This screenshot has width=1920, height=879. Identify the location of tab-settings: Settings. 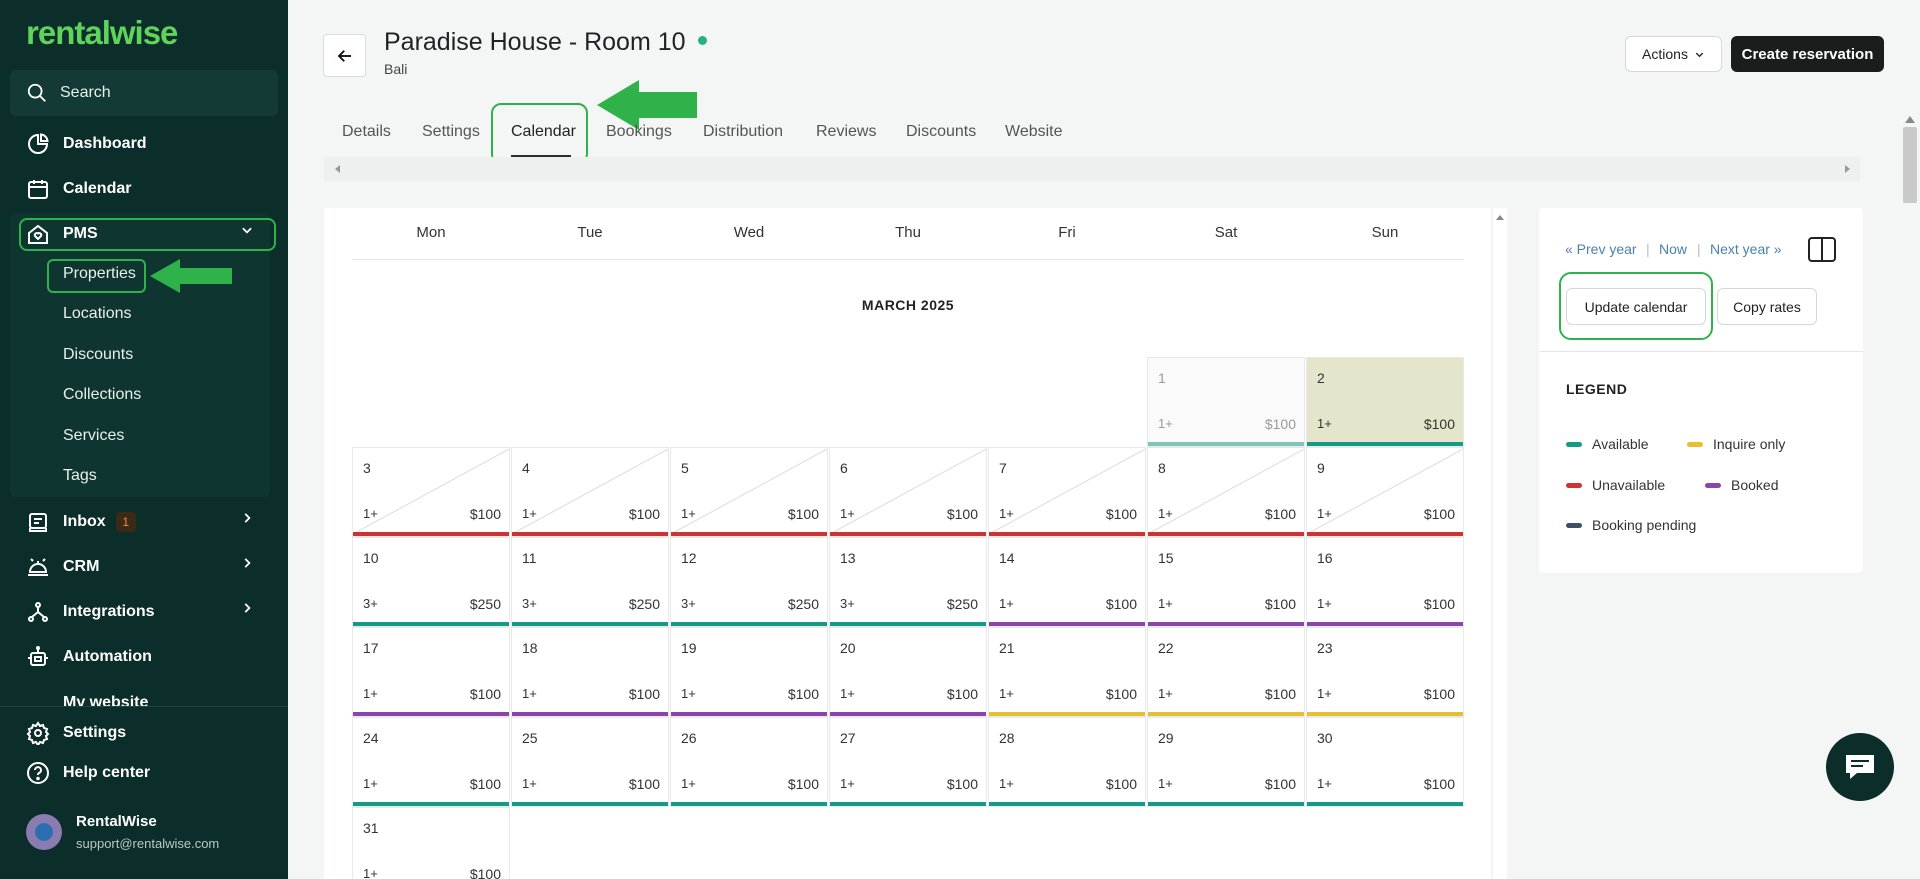
(451, 132).